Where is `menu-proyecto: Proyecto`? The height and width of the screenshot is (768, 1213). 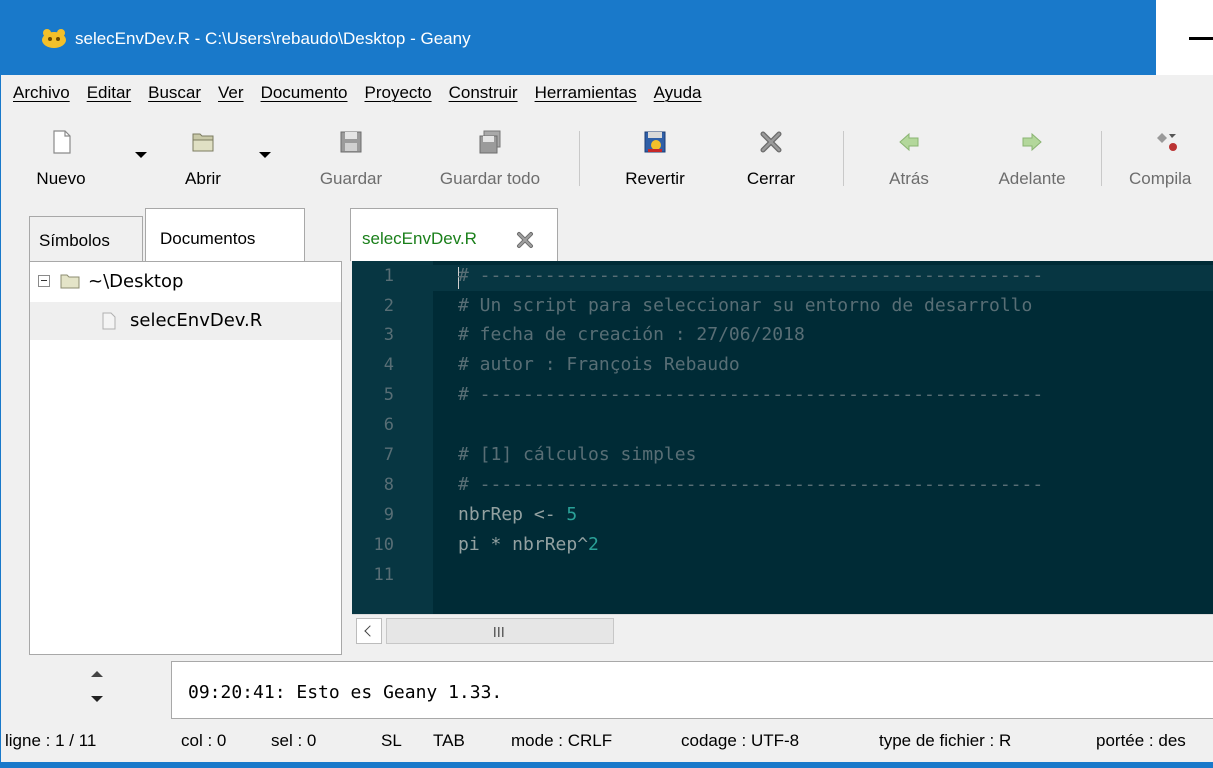 menu-proyecto: Proyecto is located at coordinates (398, 93).